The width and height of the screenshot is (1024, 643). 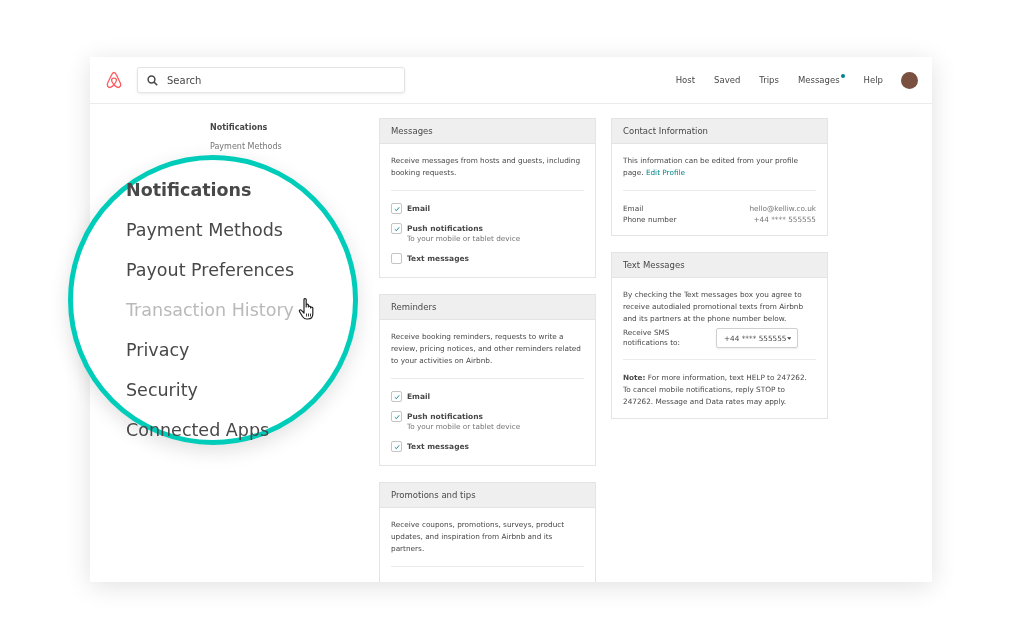 I want to click on menu-item: Payment Methods, so click(x=204, y=230).